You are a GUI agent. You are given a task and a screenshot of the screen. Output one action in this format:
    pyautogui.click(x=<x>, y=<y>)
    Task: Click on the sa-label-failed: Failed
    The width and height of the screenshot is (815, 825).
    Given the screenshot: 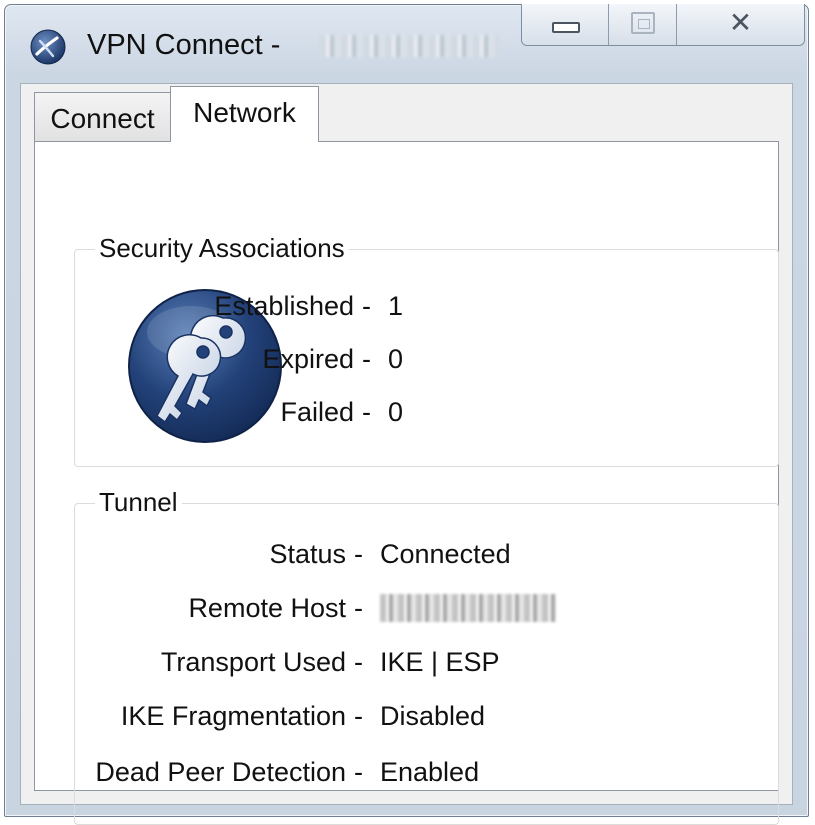 What is the action you would take?
    pyautogui.click(x=317, y=412)
    